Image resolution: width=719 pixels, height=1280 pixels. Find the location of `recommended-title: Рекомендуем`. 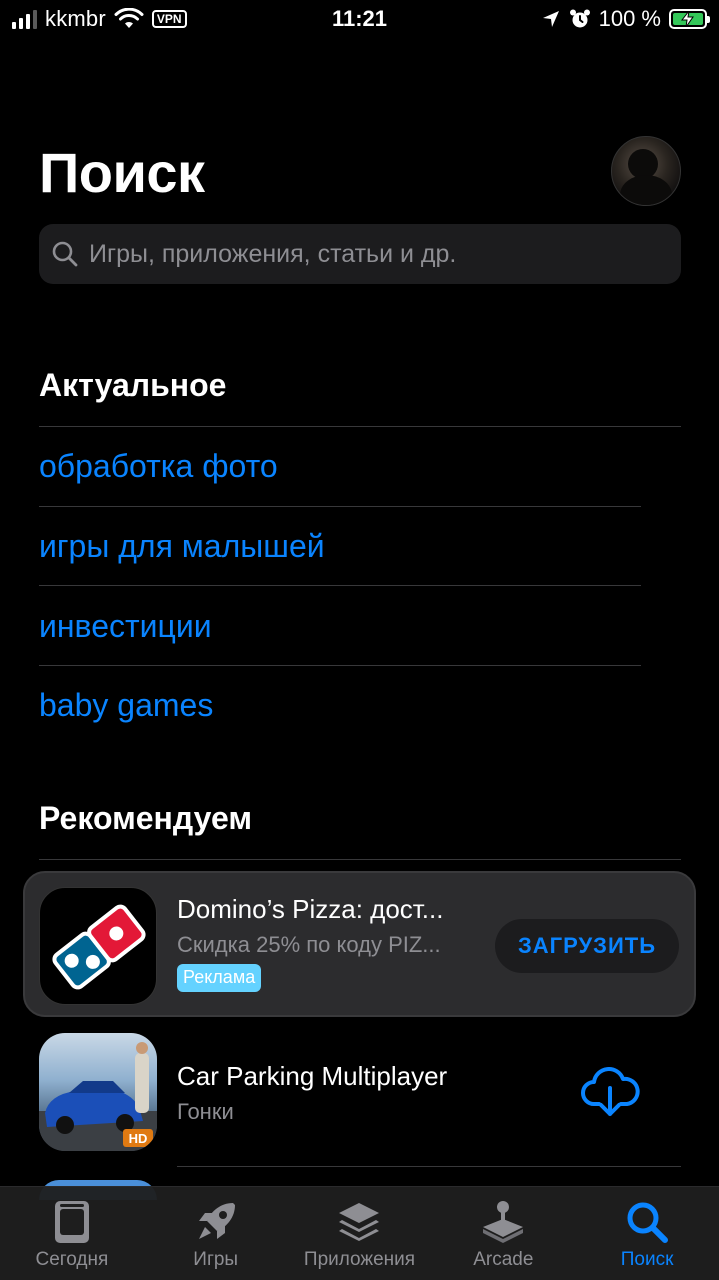

recommended-title: Рекомендуем is located at coordinates (145, 818).